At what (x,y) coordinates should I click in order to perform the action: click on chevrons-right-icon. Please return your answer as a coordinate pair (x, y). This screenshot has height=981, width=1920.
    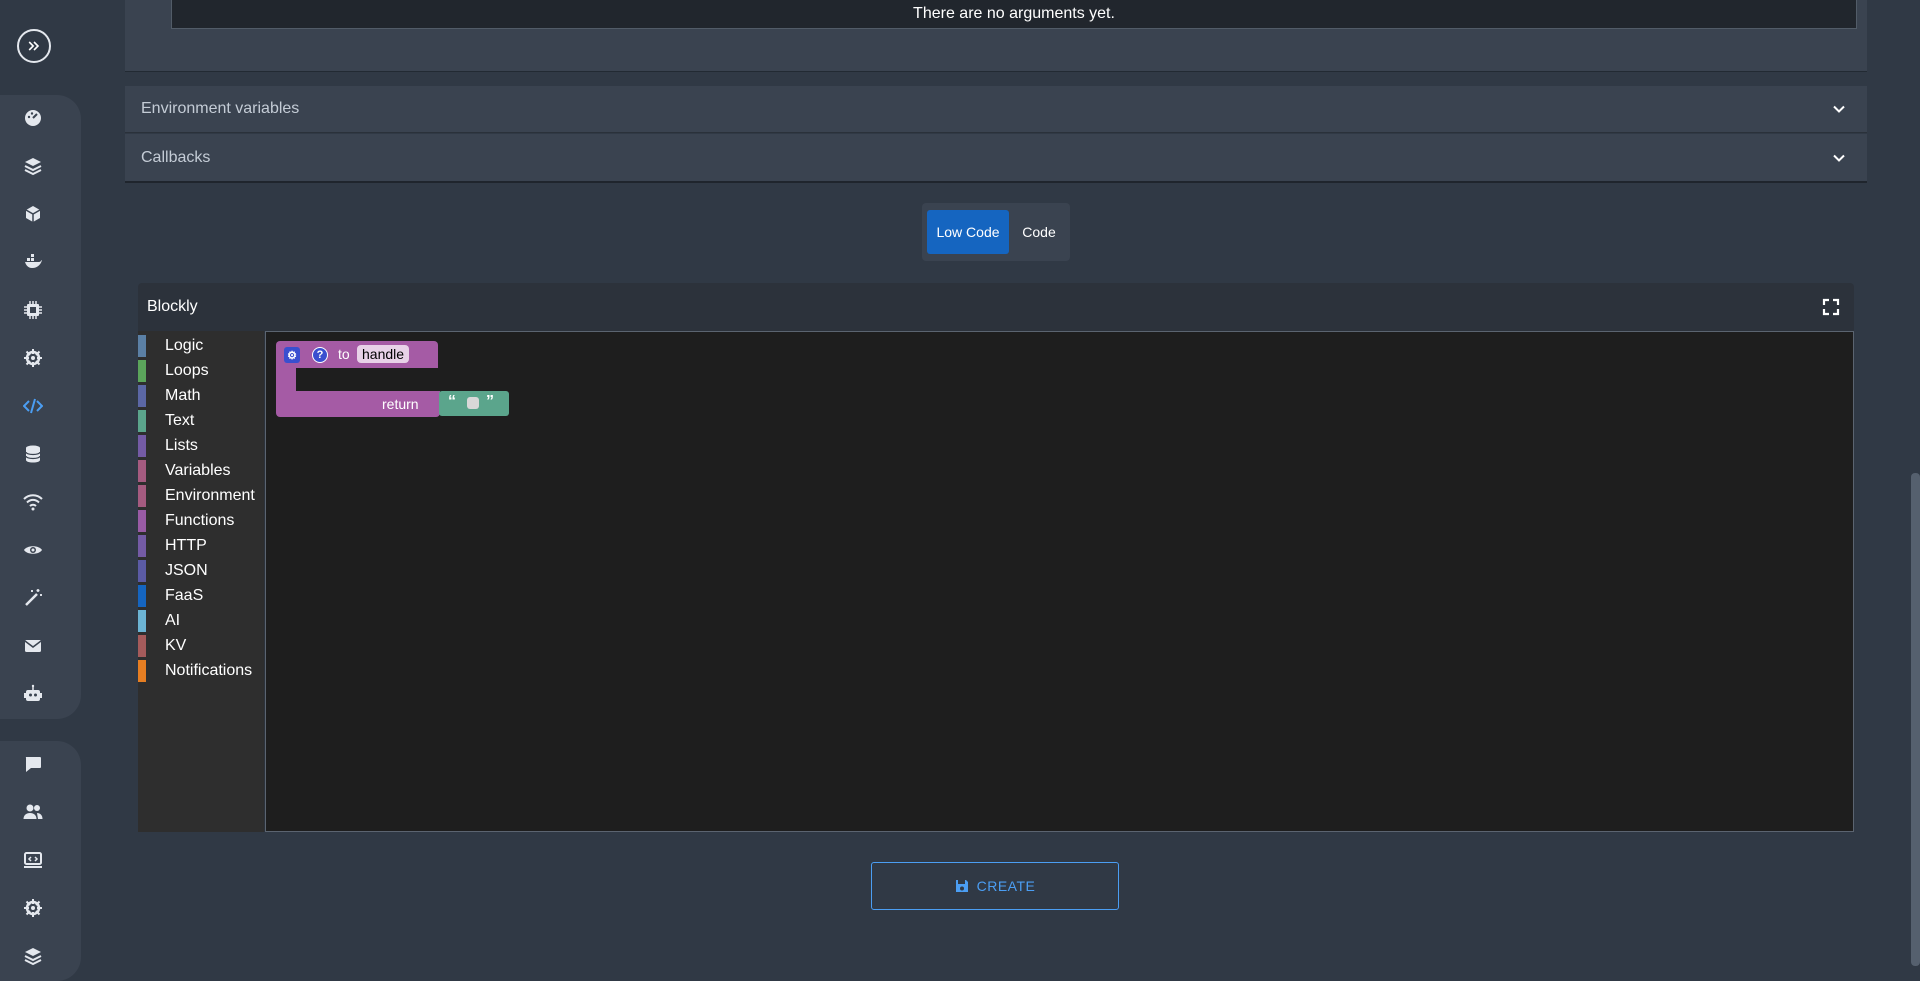
    Looking at the image, I should click on (34, 46).